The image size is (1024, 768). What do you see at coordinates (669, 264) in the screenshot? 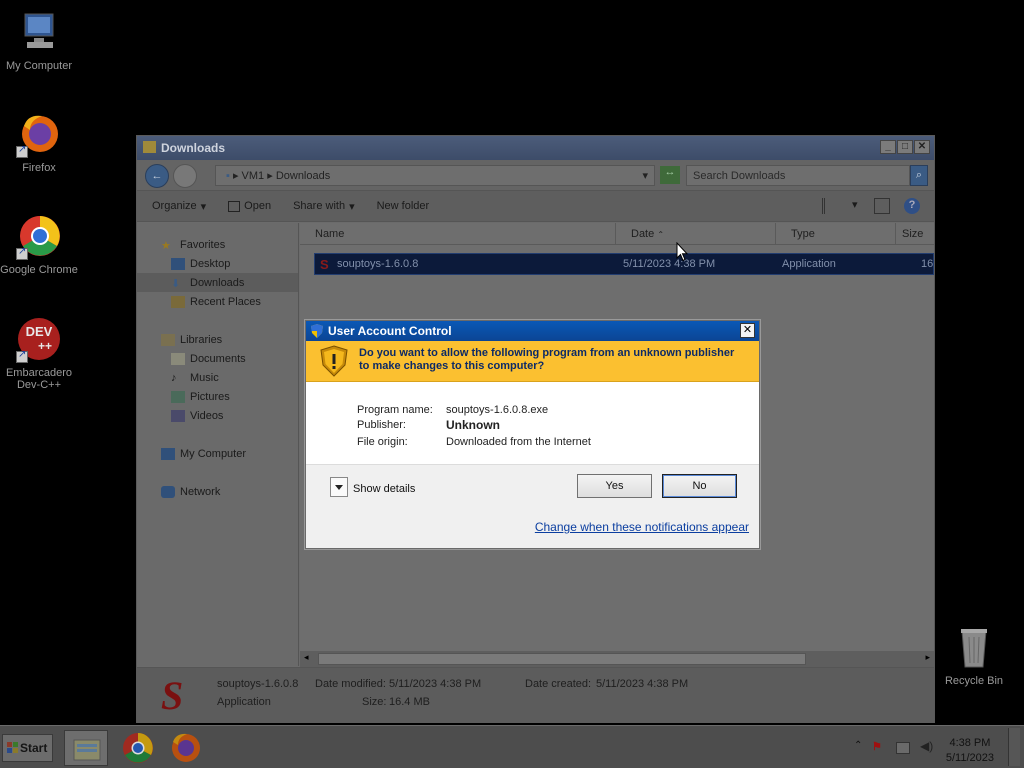
I see `file-date: 5/11/2023 4:38 PM` at bounding box center [669, 264].